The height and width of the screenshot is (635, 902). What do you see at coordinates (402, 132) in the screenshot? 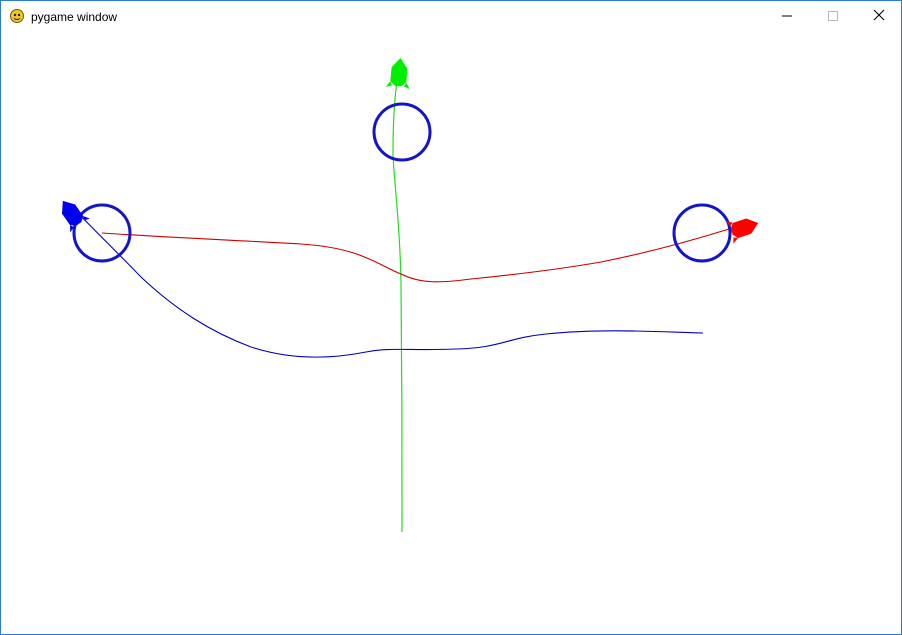
I see `target-circle-top` at bounding box center [402, 132].